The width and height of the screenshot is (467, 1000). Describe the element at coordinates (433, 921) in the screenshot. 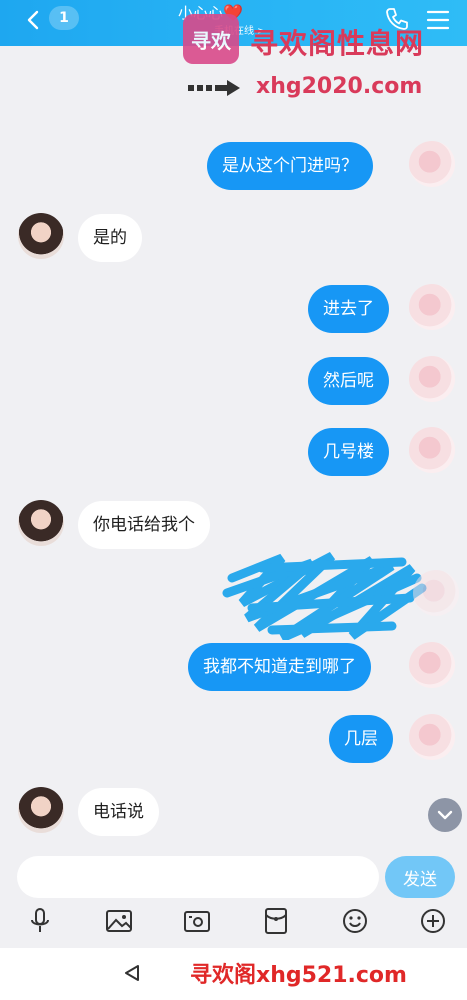

I see `plus-icon` at that location.